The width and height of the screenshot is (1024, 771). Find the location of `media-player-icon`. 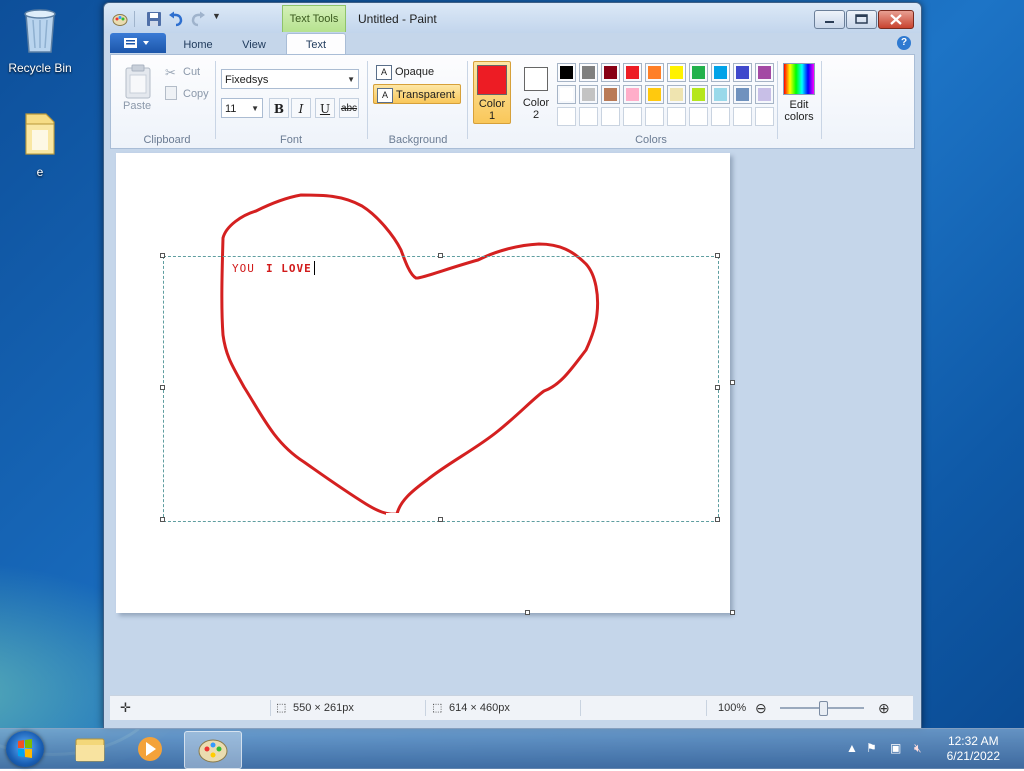

media-player-icon is located at coordinates (150, 749).